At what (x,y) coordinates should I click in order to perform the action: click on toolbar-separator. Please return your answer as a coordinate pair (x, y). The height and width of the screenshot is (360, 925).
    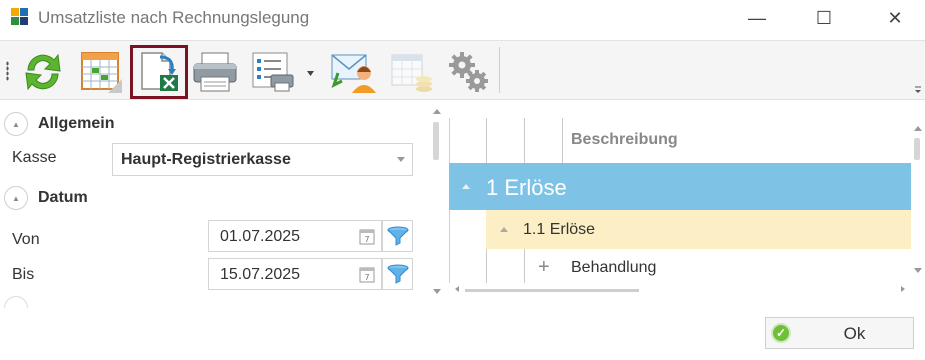
    Looking at the image, I should click on (499, 70).